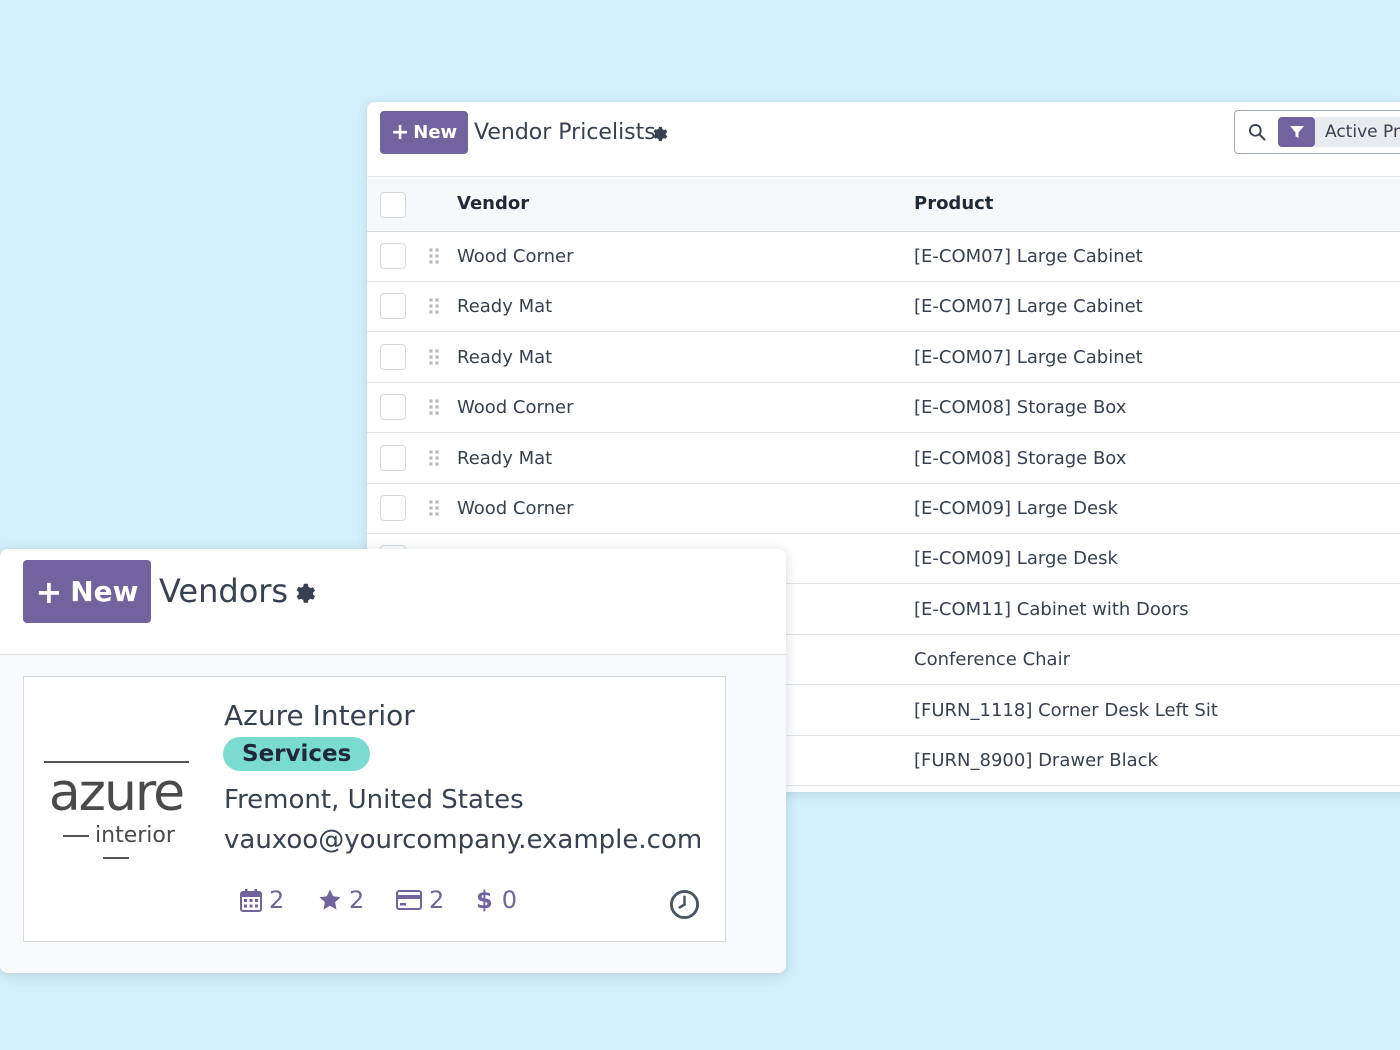 The width and height of the screenshot is (1400, 1050). I want to click on dollar-icon: $, so click(484, 900).